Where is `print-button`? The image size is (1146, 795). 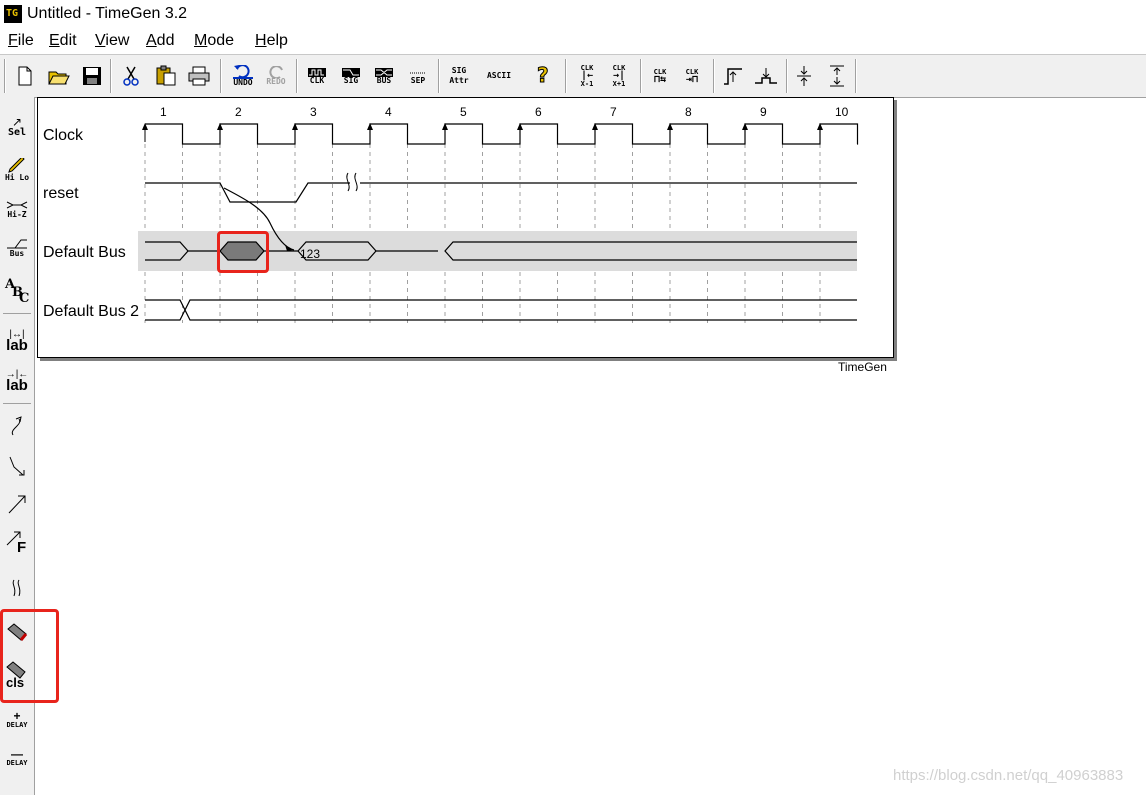 print-button is located at coordinates (199, 76).